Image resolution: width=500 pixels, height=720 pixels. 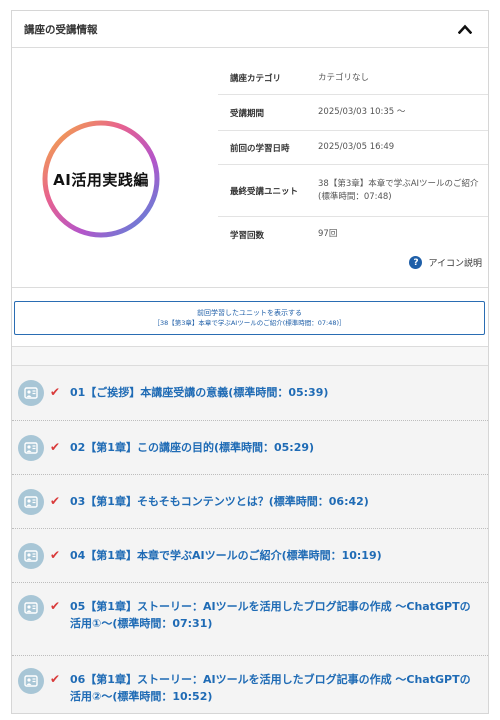 What do you see at coordinates (250, 29) in the screenshot?
I see `panel-header: 講座の受講情報` at bounding box center [250, 29].